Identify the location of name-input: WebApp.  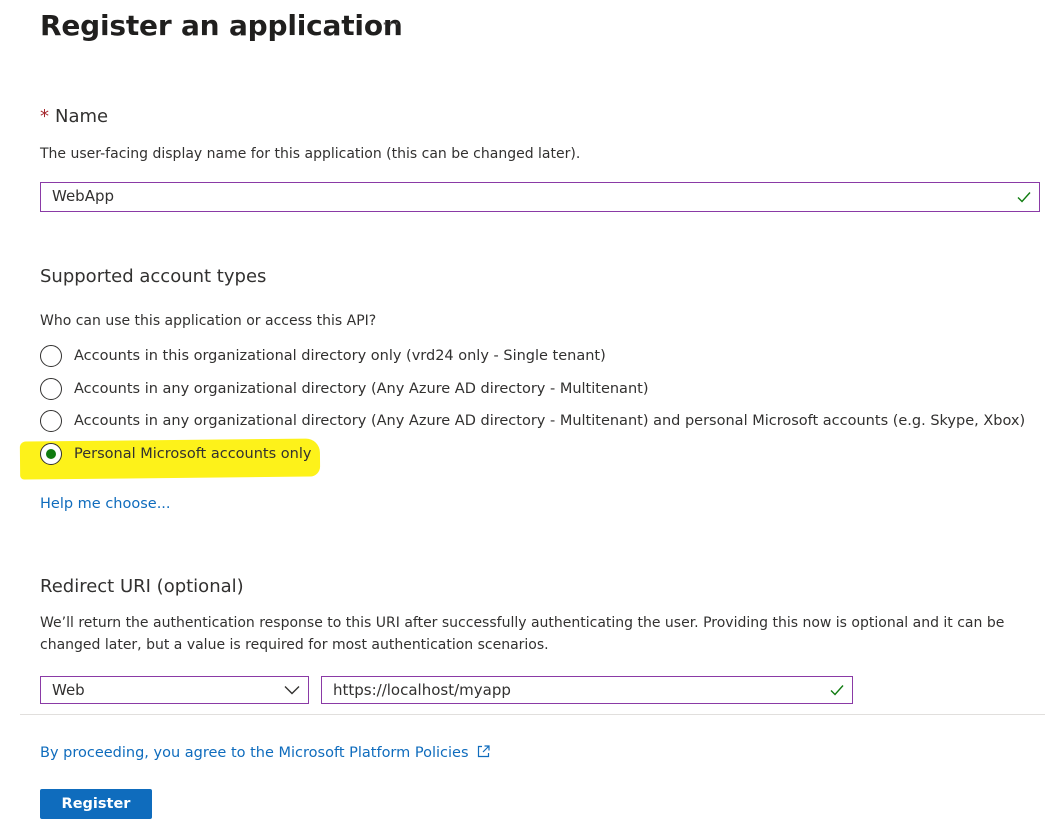
(540, 197).